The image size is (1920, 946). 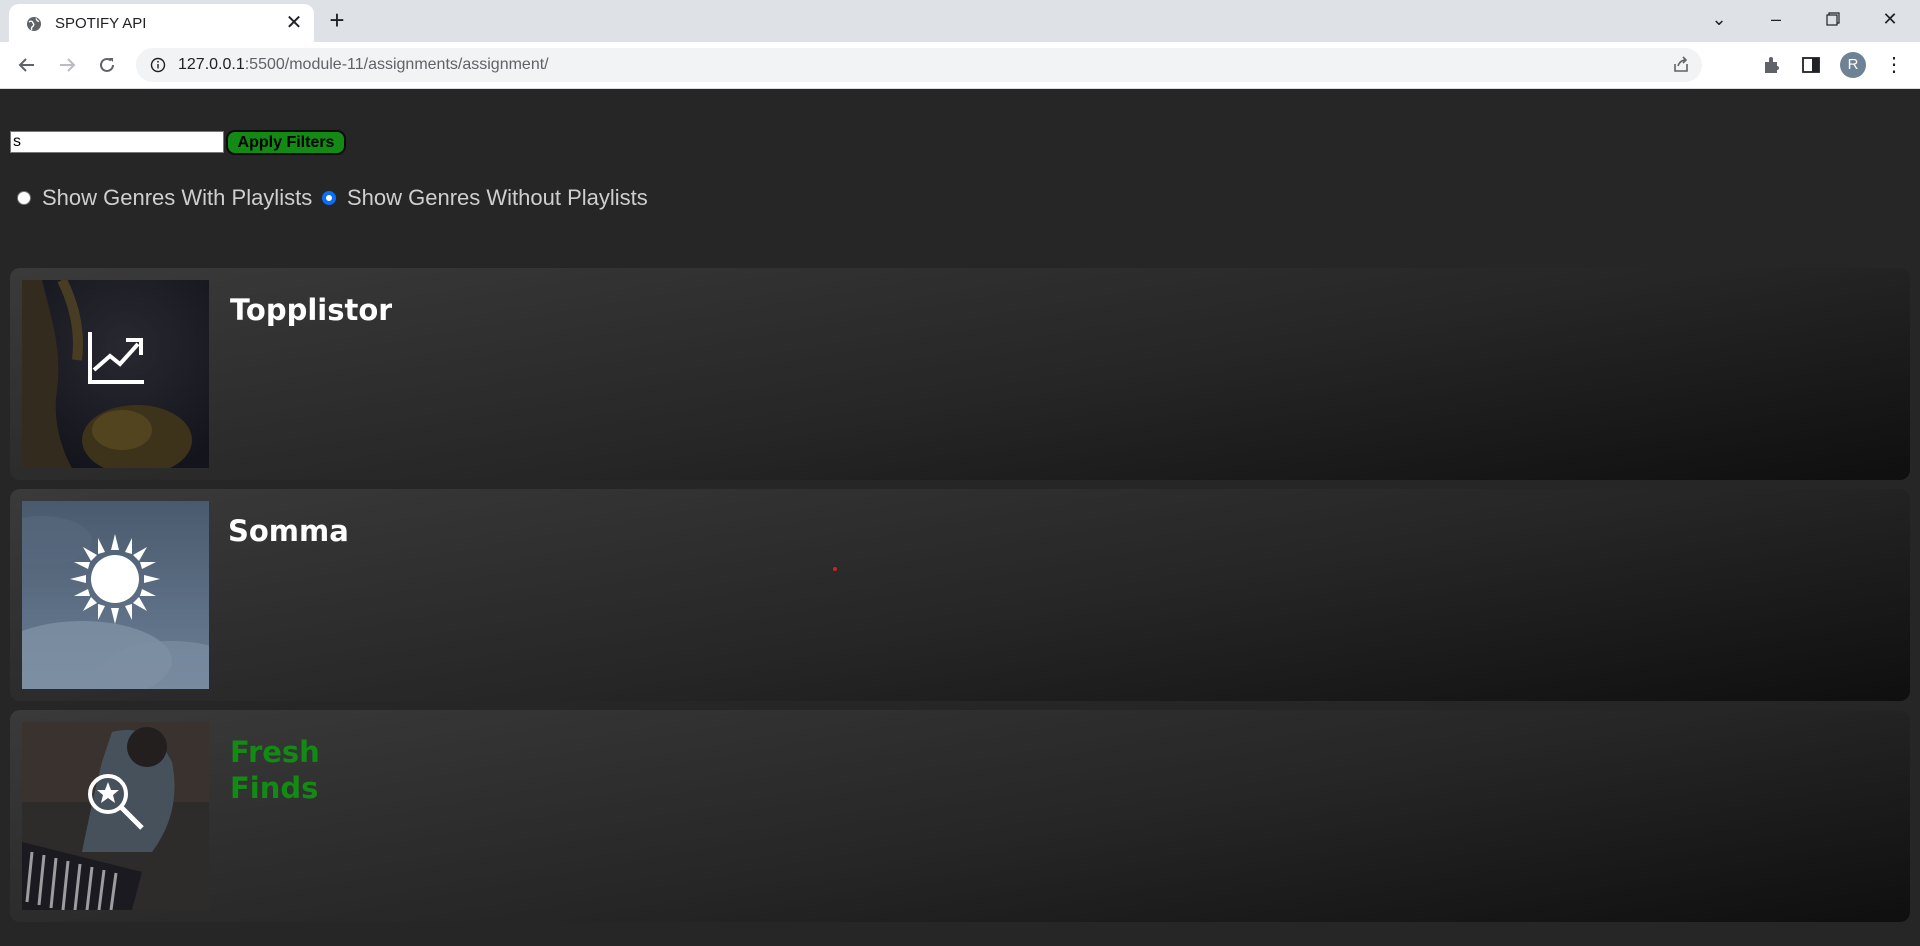 What do you see at coordinates (107, 65) in the screenshot?
I see `reload-icon` at bounding box center [107, 65].